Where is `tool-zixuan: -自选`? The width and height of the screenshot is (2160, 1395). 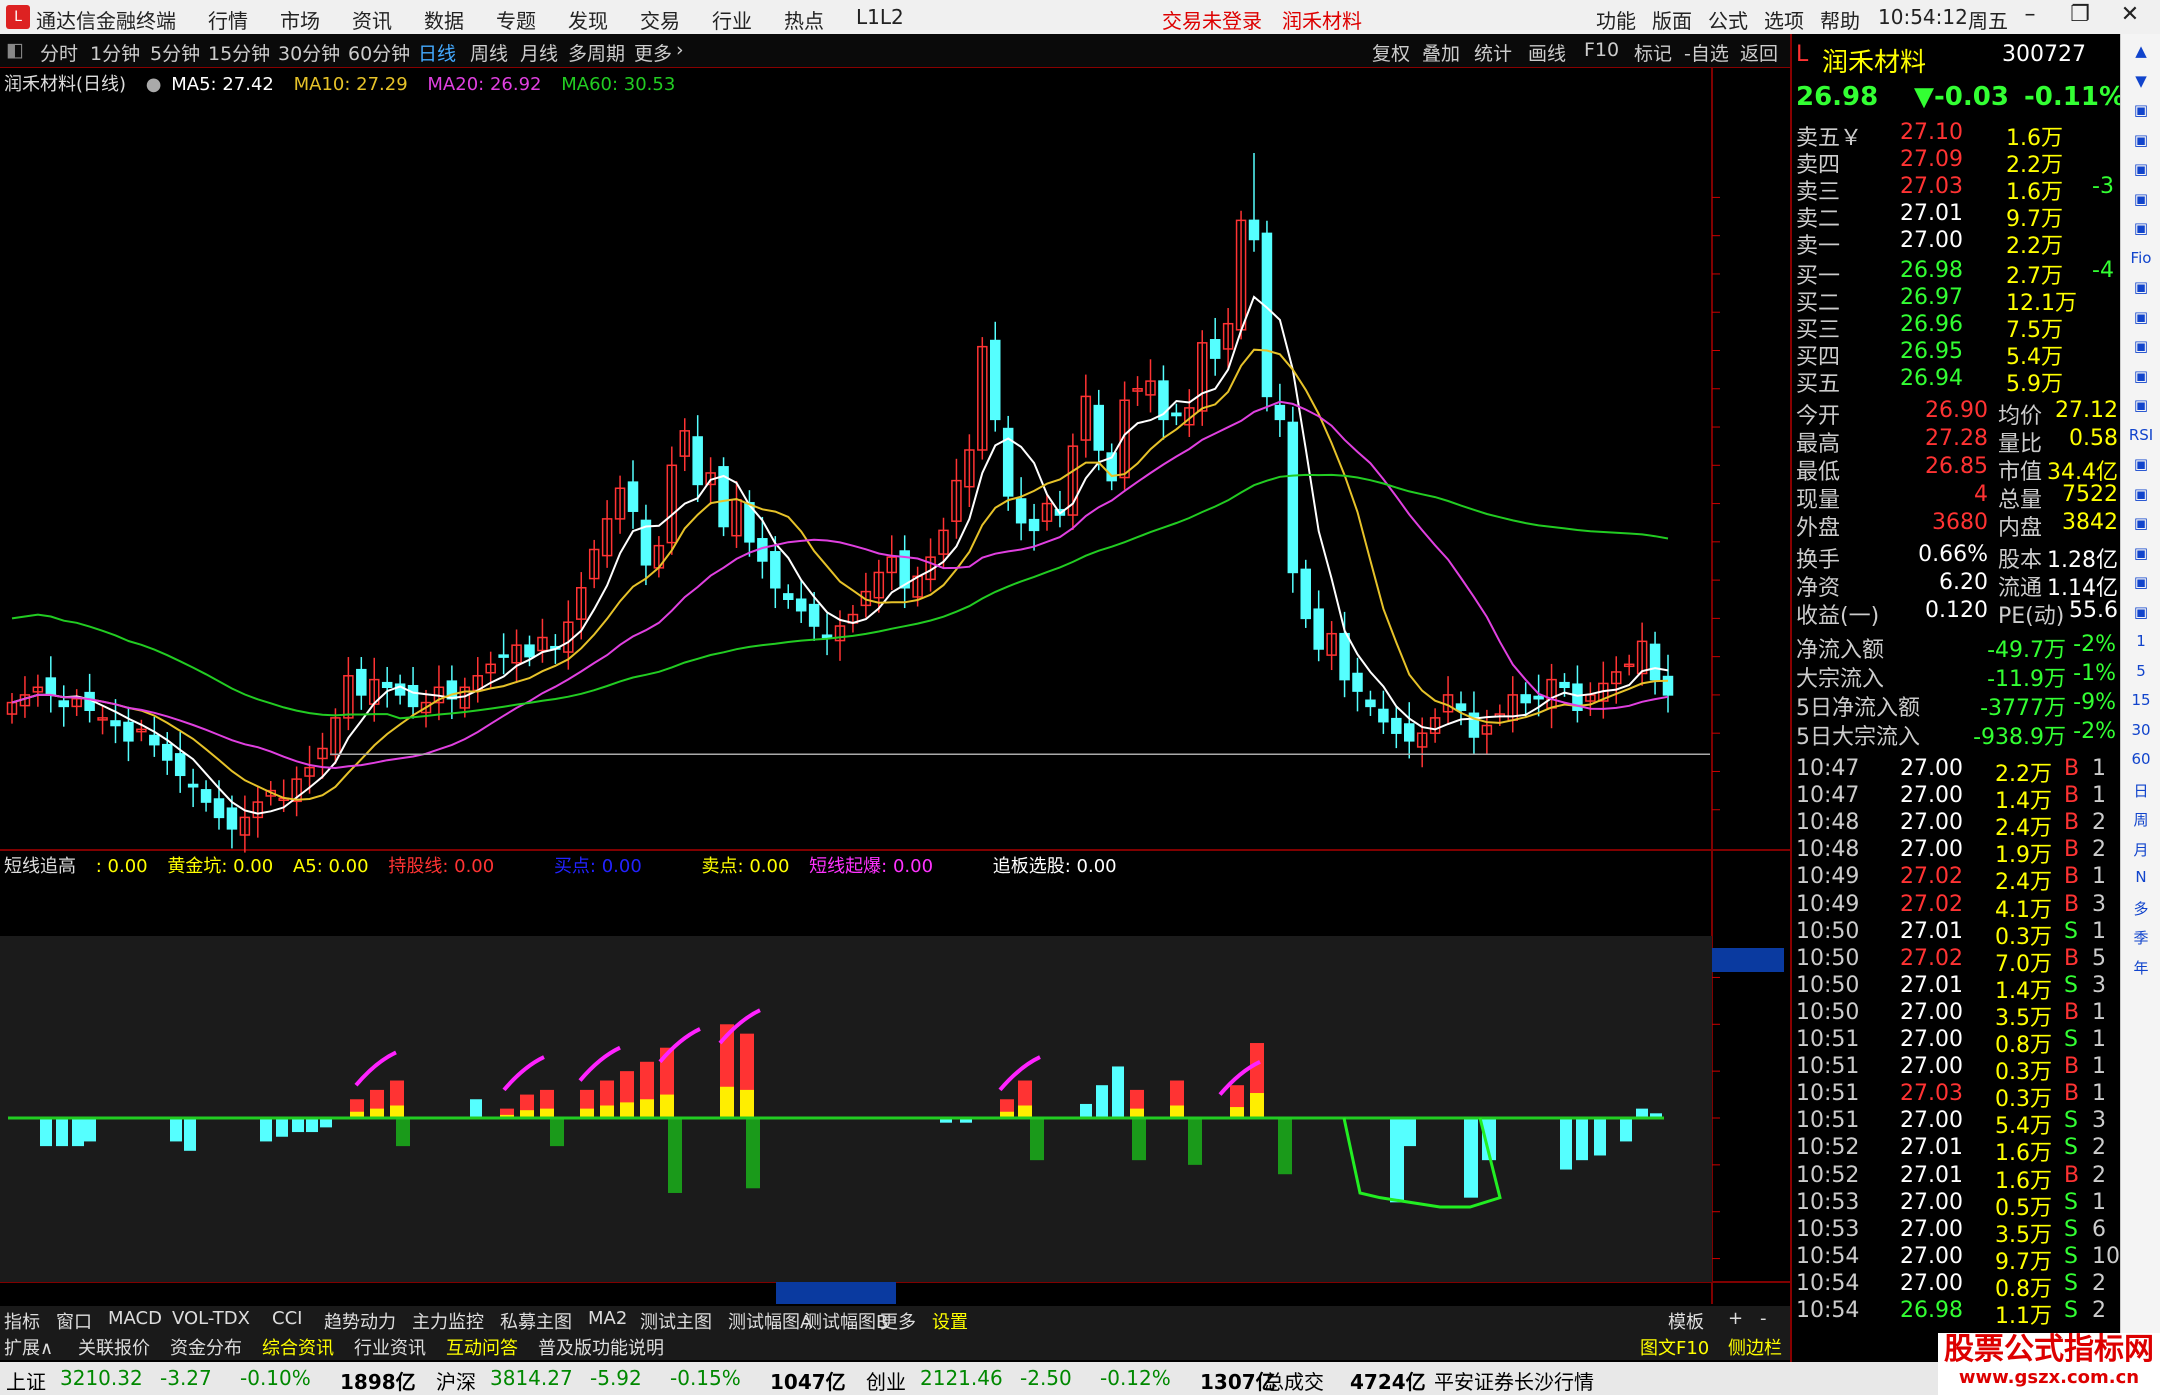 tool-zixuan: -自选 is located at coordinates (1706, 52).